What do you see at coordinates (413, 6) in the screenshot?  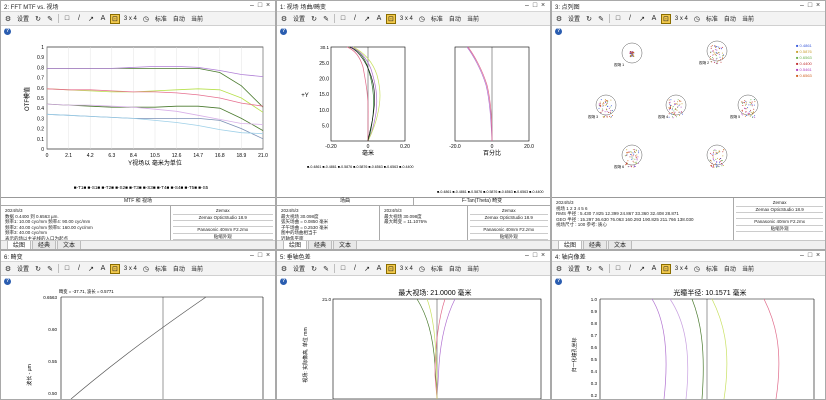 I see `title-bar: 1: 视场 场曲/畸变 – □ ×` at bounding box center [413, 6].